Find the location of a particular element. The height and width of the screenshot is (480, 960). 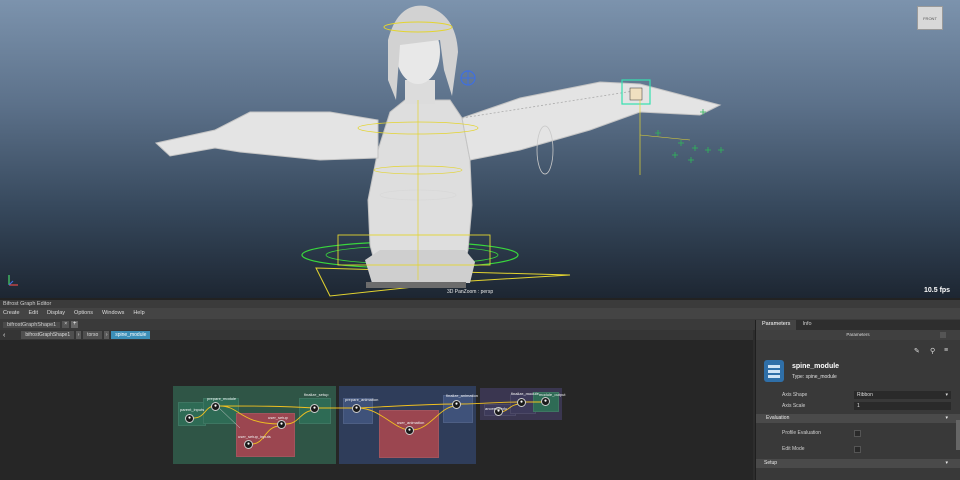

label-parent-inputs: parent_inputs is located at coordinates (192, 409).